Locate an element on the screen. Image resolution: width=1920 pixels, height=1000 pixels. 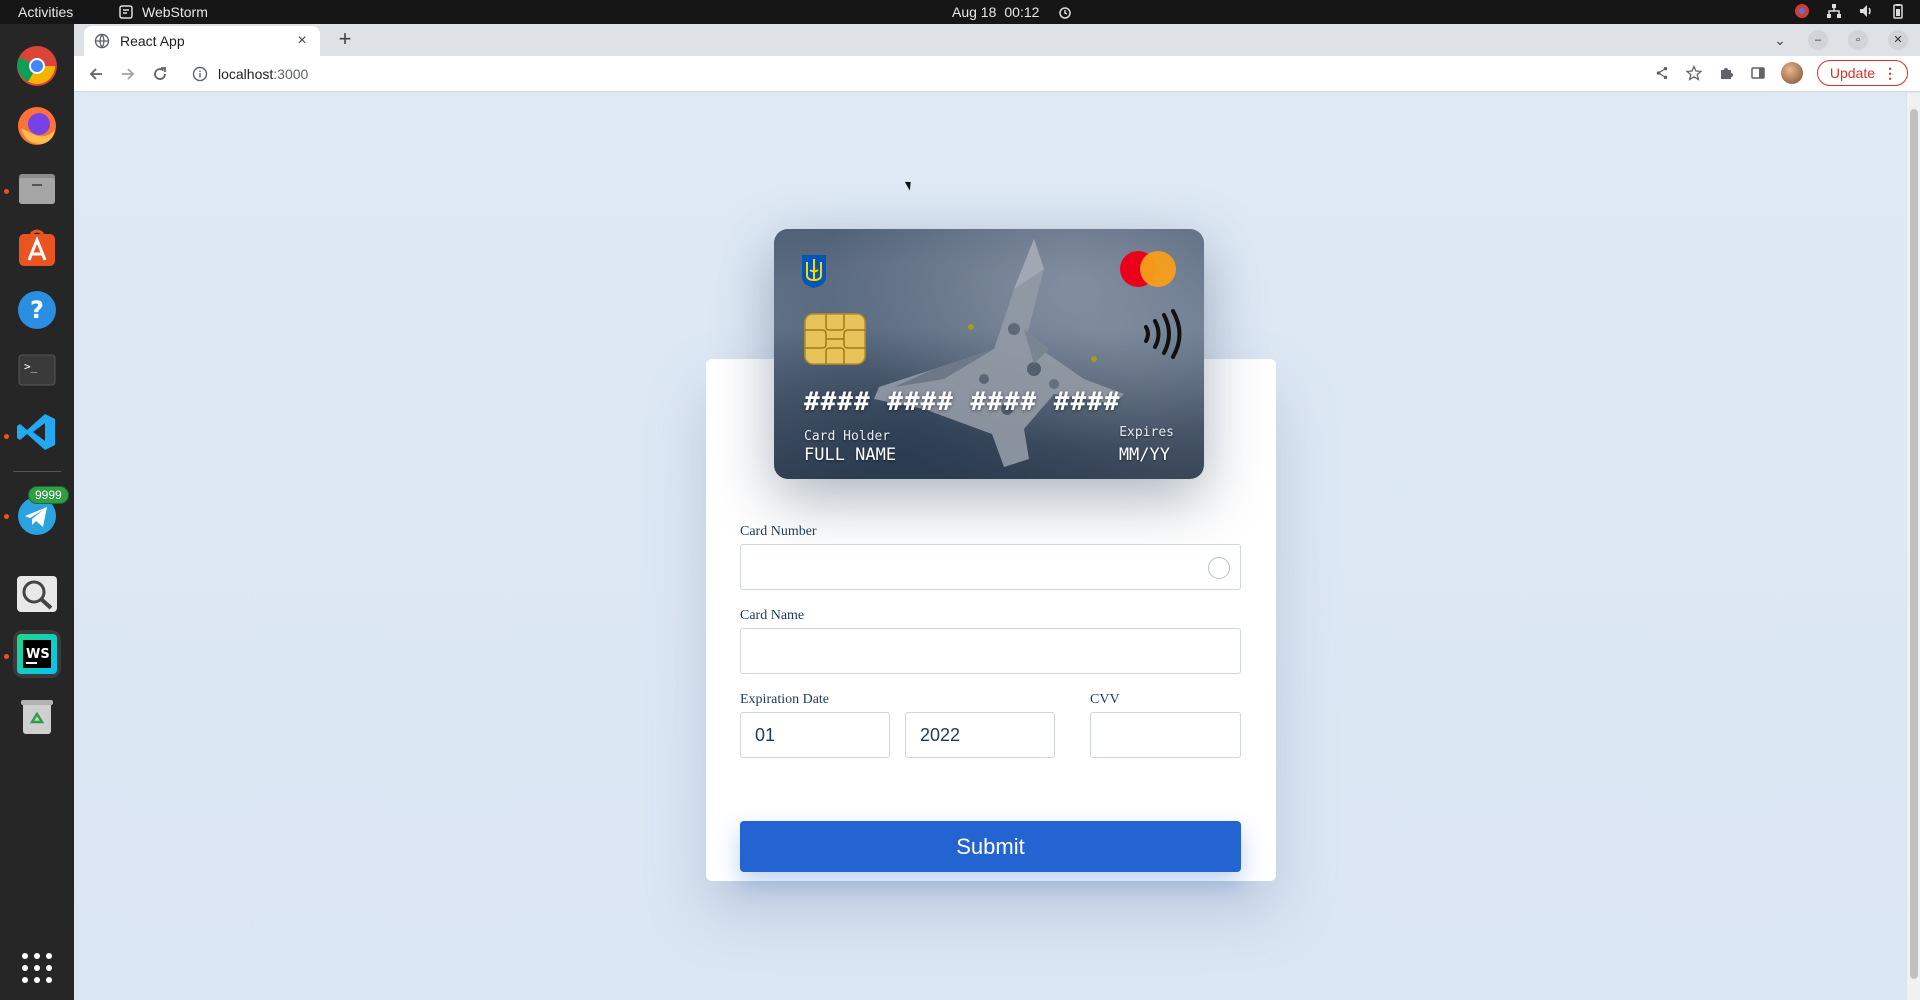
chrome-icon is located at coordinates (37, 66).